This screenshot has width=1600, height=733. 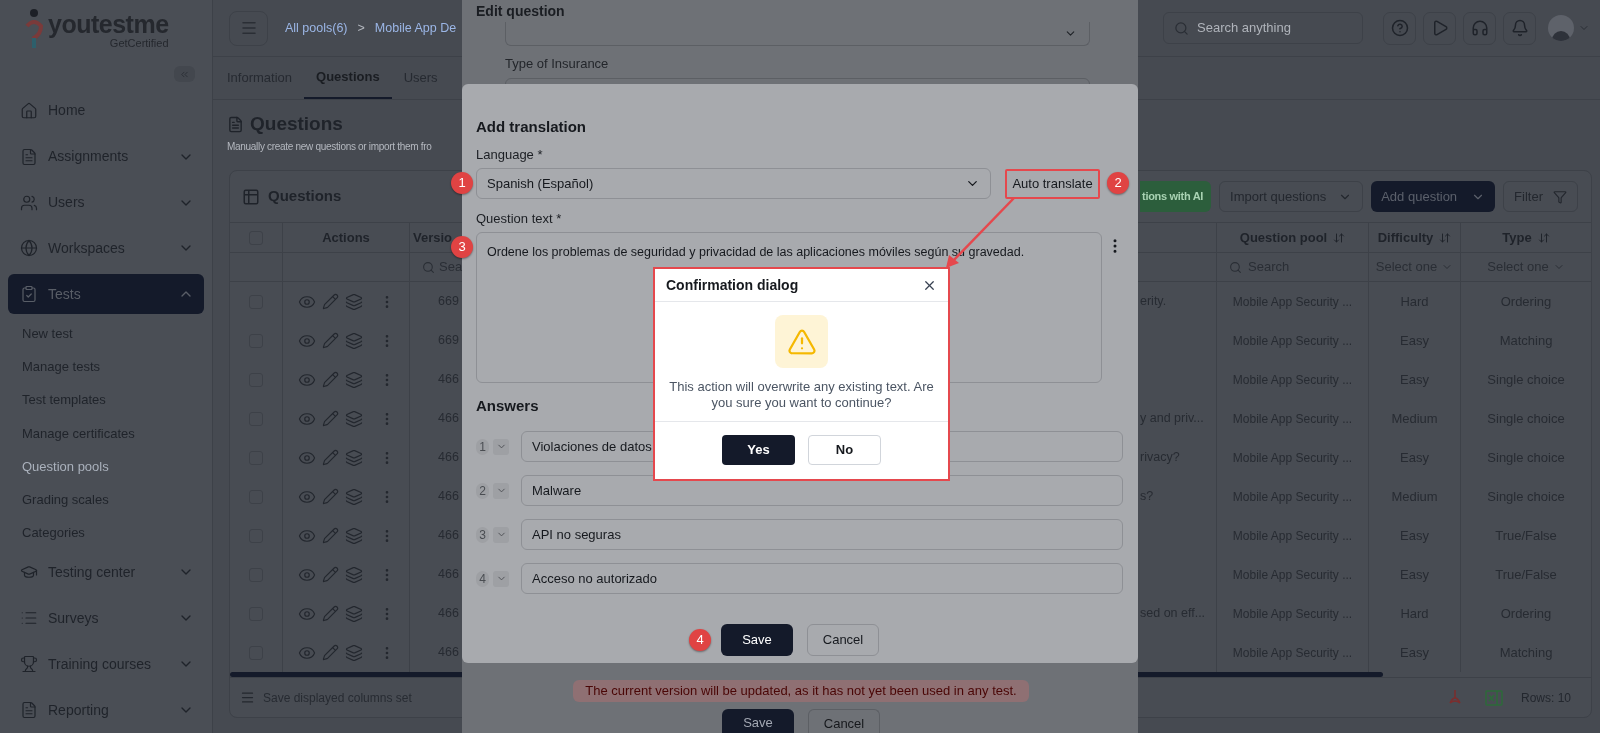 What do you see at coordinates (329, 147) in the screenshot?
I see `page-subtitle: Manually create new questions or import them fro` at bounding box center [329, 147].